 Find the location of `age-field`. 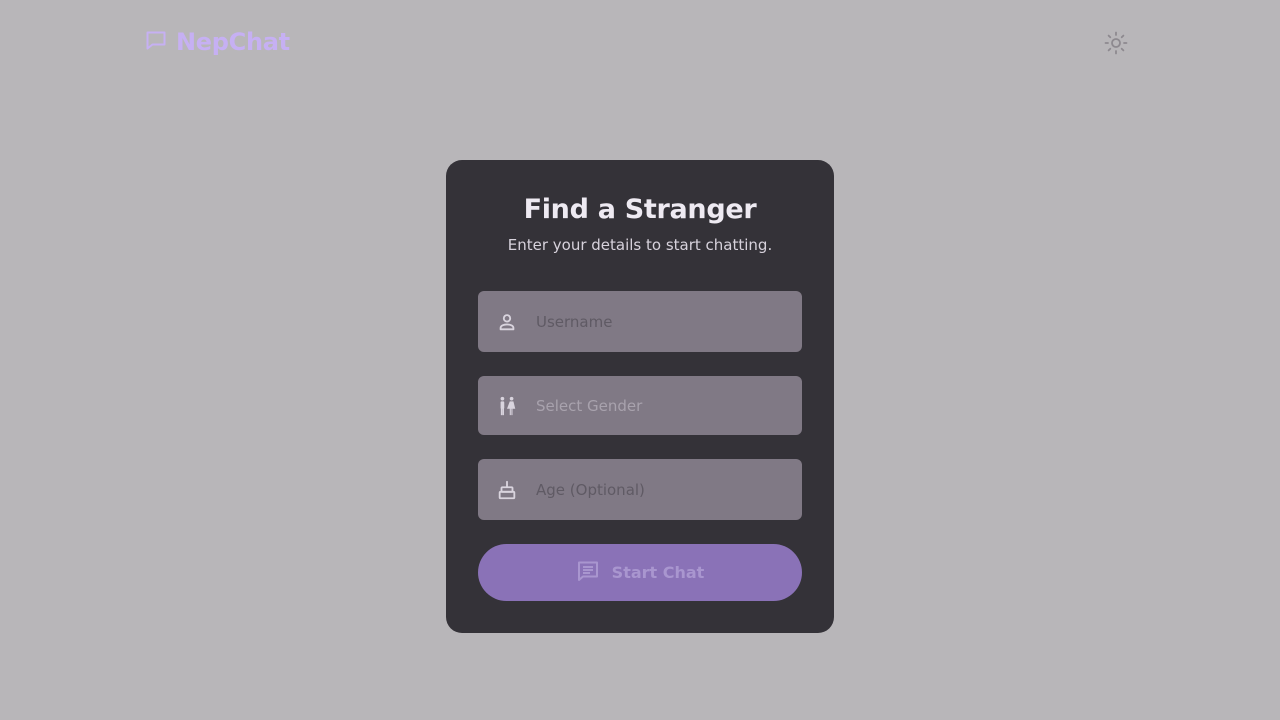

age-field is located at coordinates (640, 489).